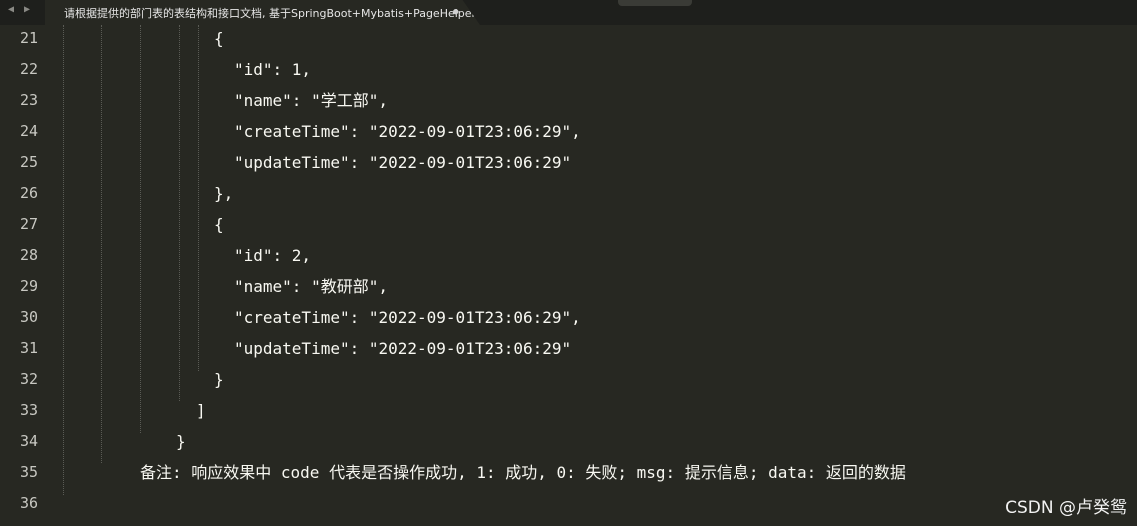 This screenshot has width=1137, height=526. I want to click on tab-nav-arrows-icon: ◀ ▶, so click(20, 9).